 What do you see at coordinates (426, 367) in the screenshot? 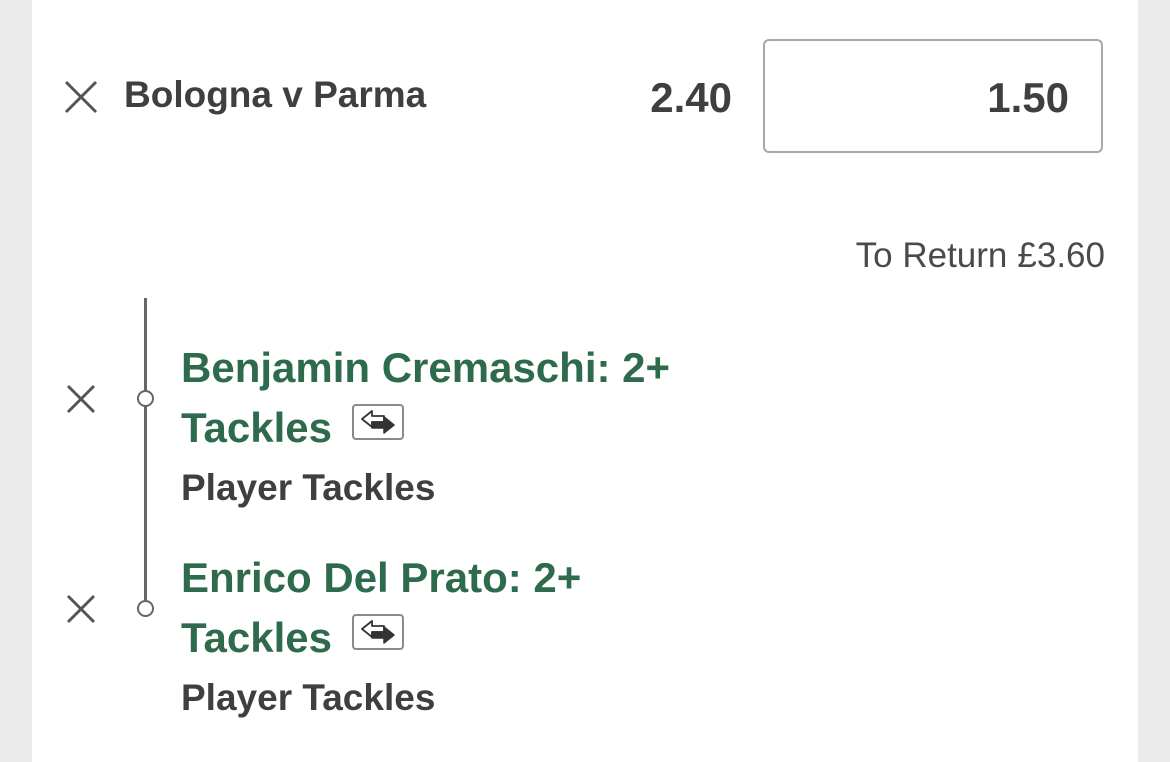
I see `selection-1-name-line1: Benjamin Cremaschi: 2+` at bounding box center [426, 367].